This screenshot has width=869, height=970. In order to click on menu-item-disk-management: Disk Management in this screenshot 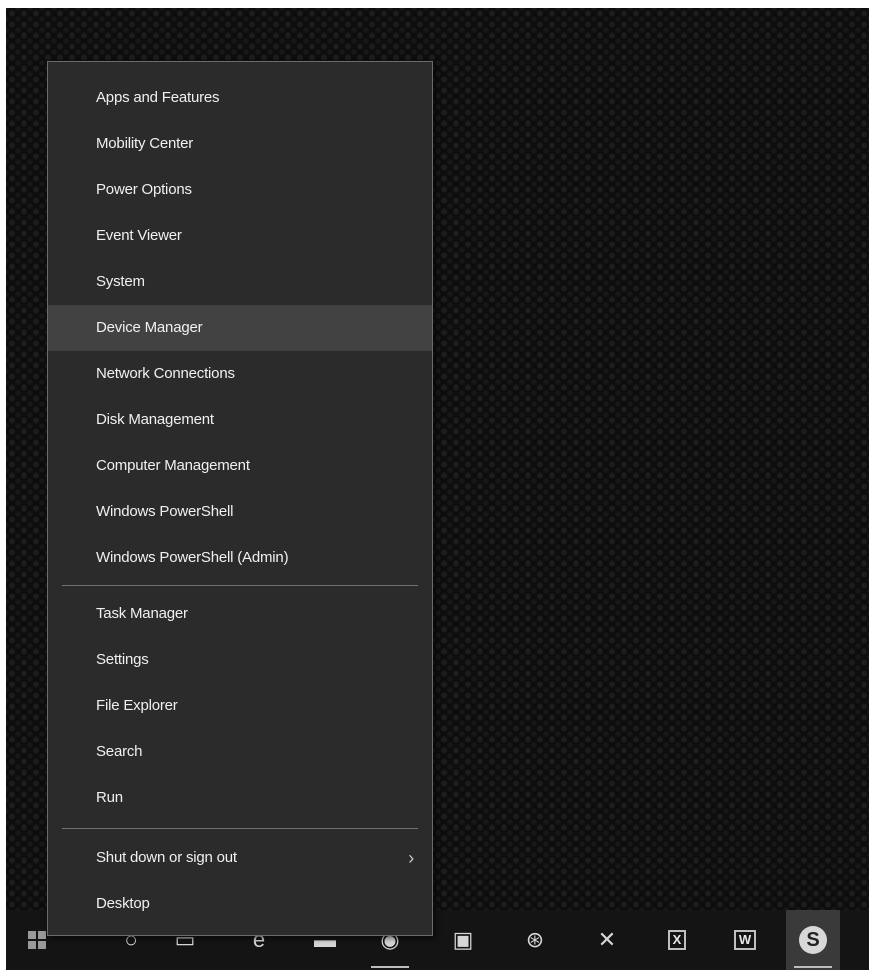, I will do `click(240, 420)`.